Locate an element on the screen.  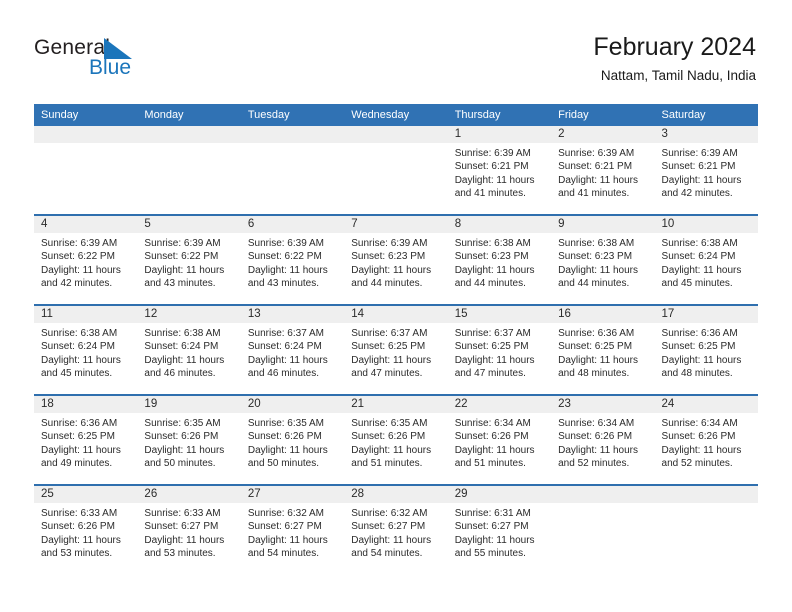
sunset-text: Sunset: 6:24 PM is located at coordinates (698, 257).